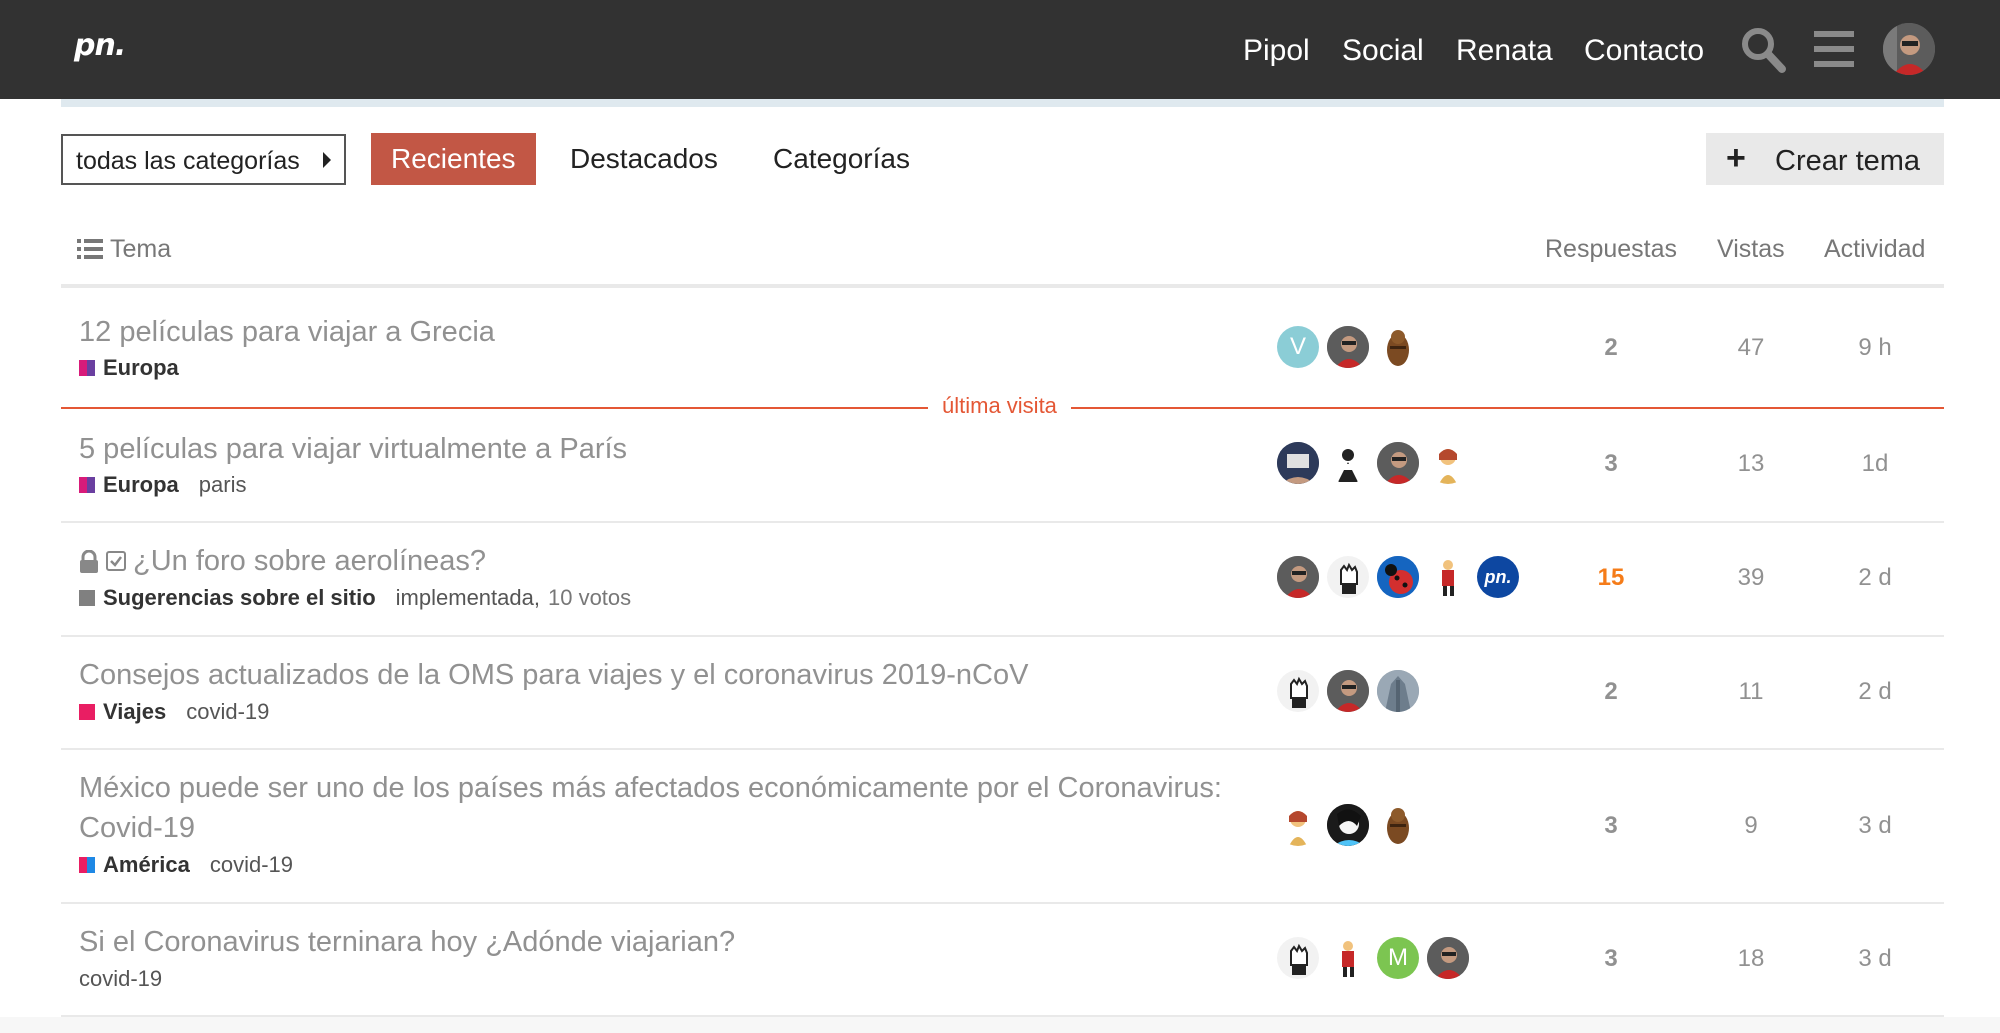 The height and width of the screenshot is (1033, 2000). I want to click on activity-time: 1d, so click(1875, 464).